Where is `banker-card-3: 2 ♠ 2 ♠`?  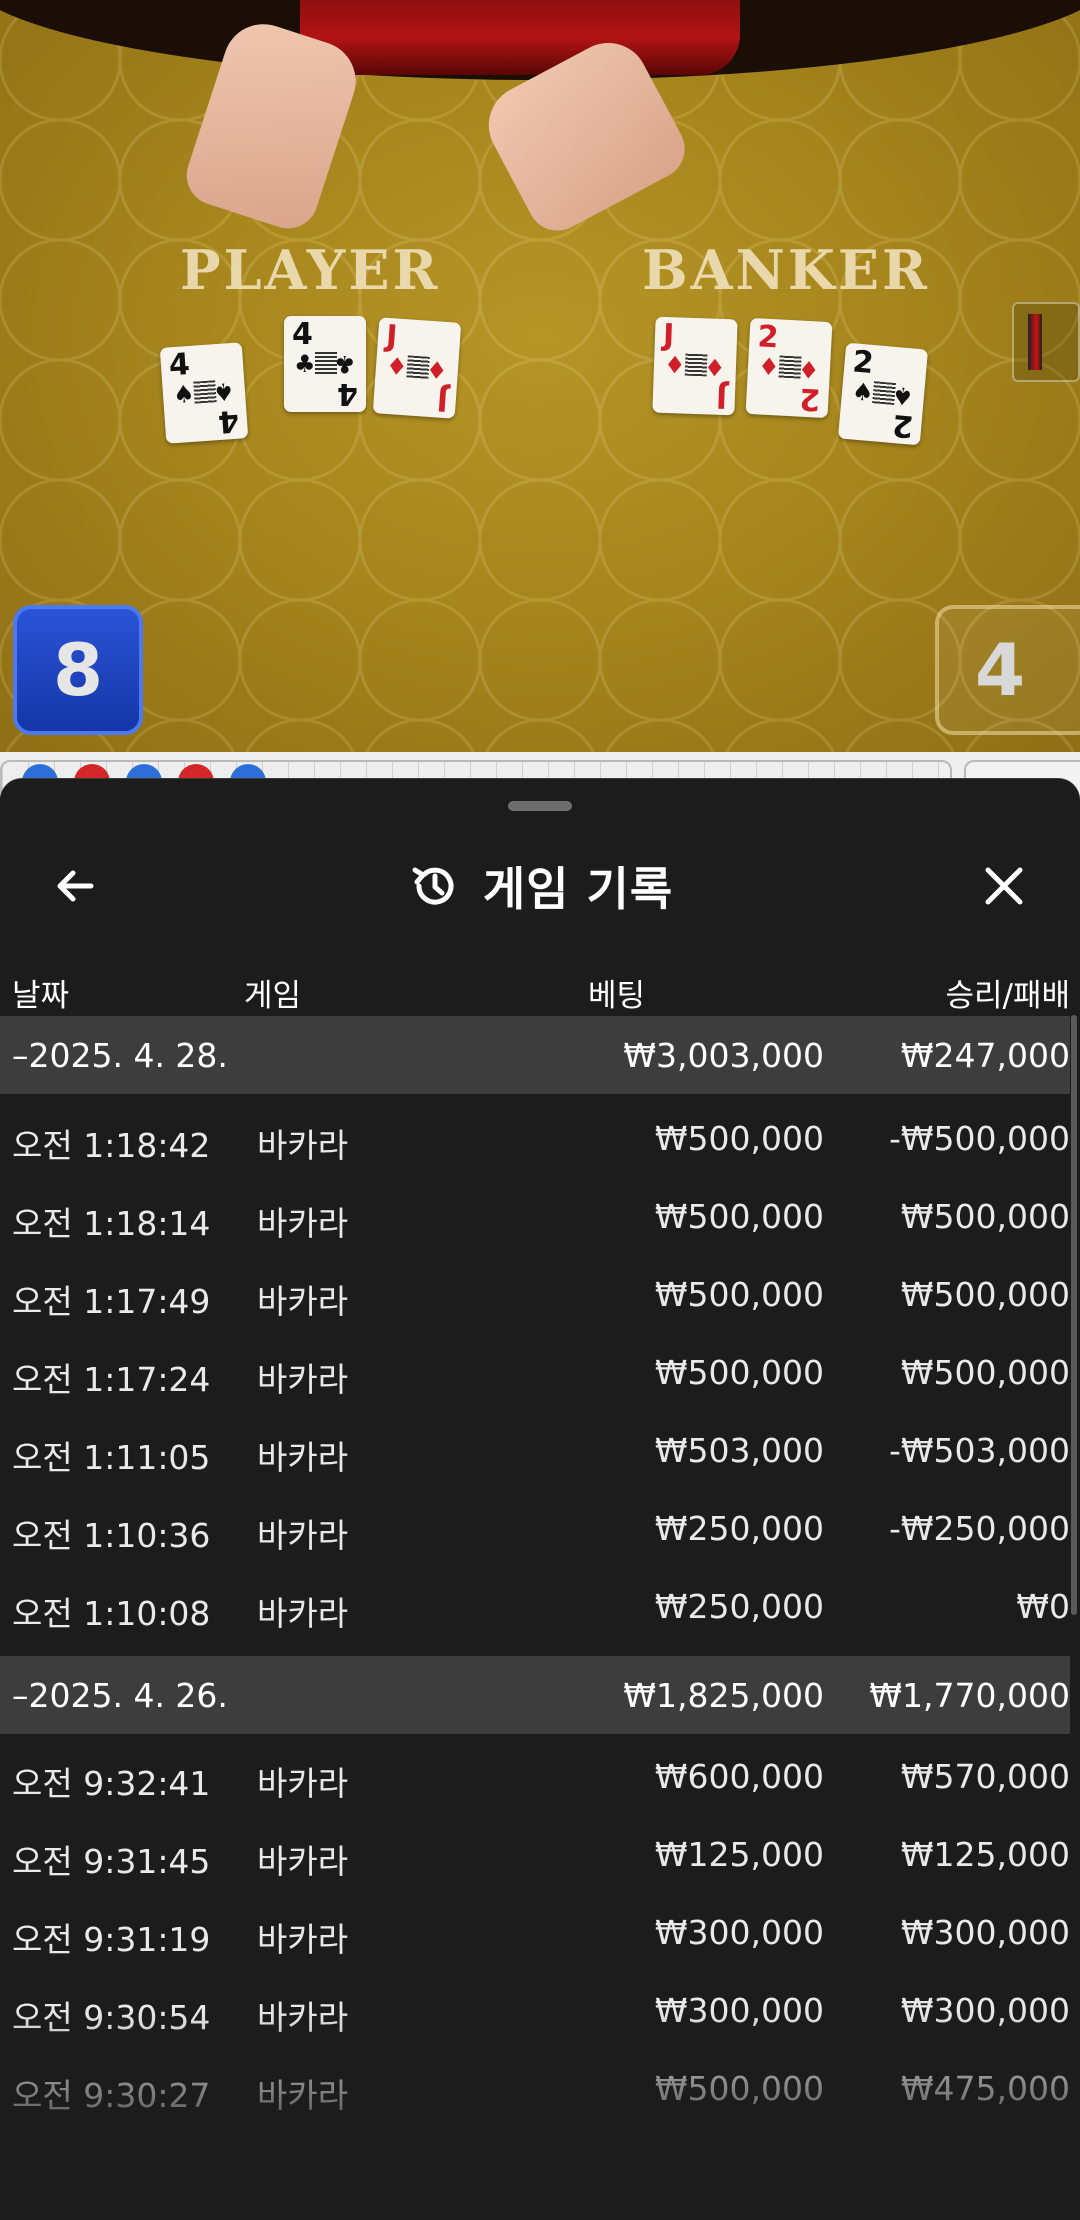
banker-card-3: 2 ♠ 2 ♠ is located at coordinates (883, 394).